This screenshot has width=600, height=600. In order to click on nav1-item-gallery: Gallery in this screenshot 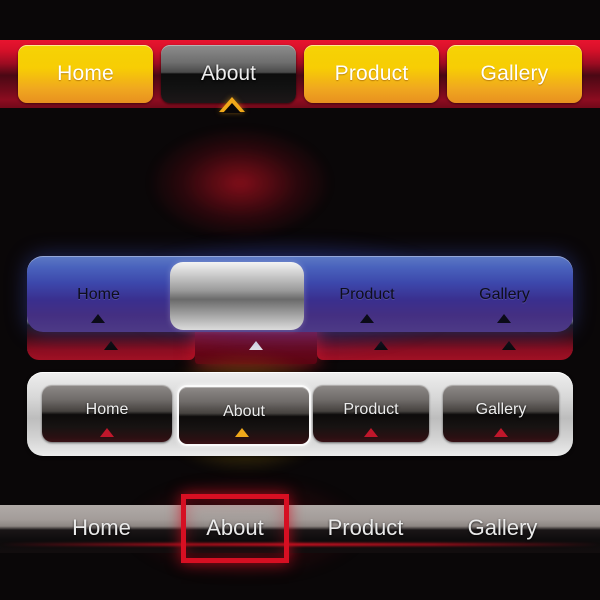, I will do `click(514, 74)`.